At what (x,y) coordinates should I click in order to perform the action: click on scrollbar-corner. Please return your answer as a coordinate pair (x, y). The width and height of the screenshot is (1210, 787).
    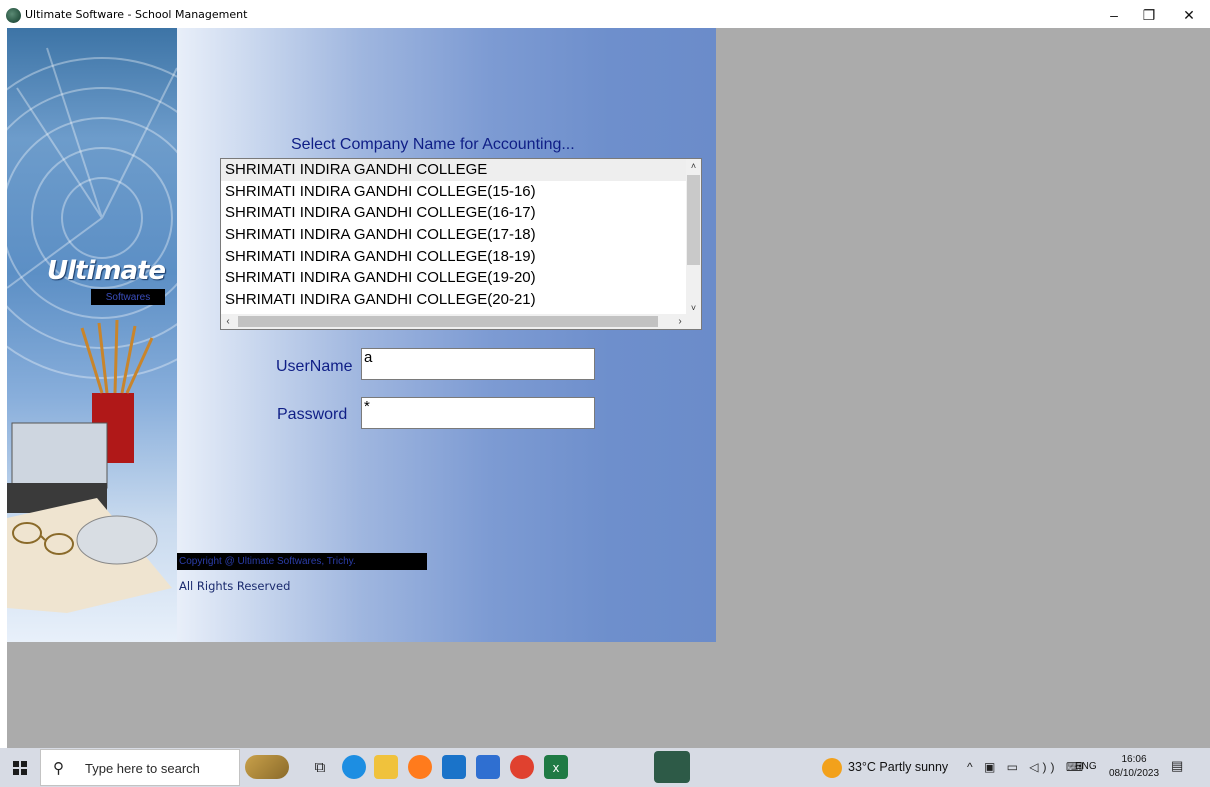
    Looking at the image, I should click on (693, 321).